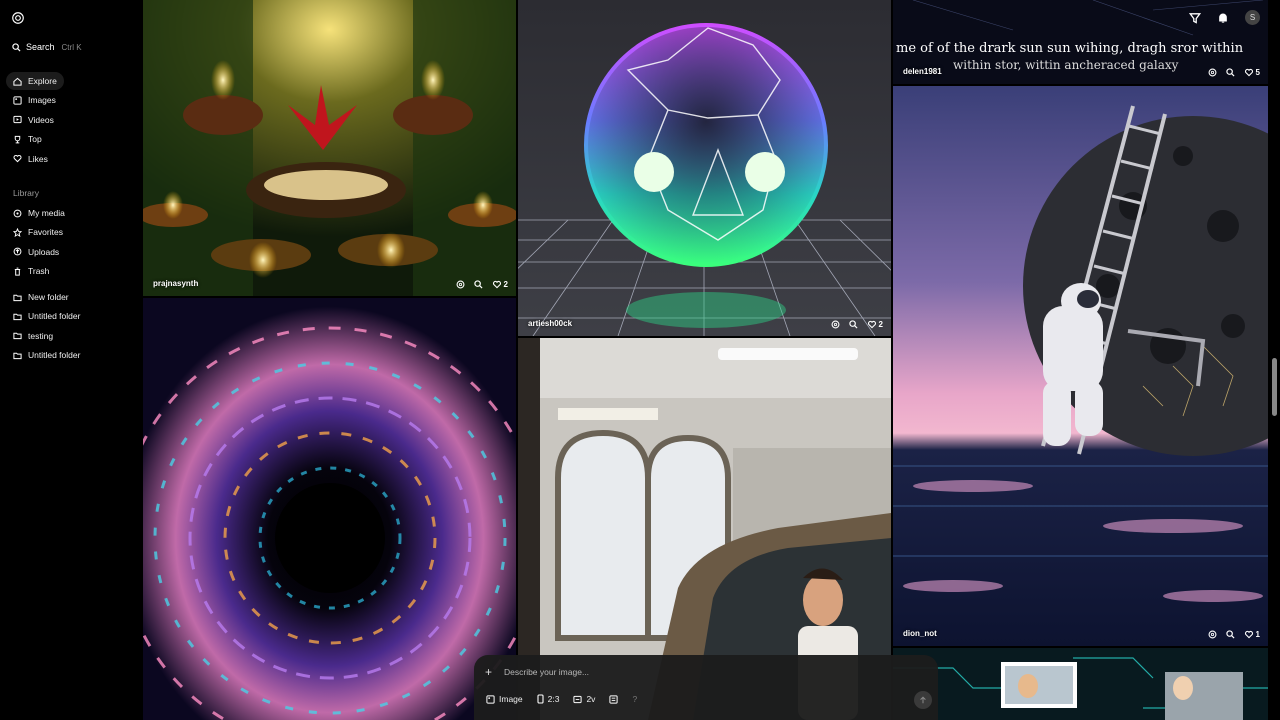 The width and height of the screenshot is (1280, 720). Describe the element at coordinates (45, 232) in the screenshot. I see `nav-label: Favorites` at that location.